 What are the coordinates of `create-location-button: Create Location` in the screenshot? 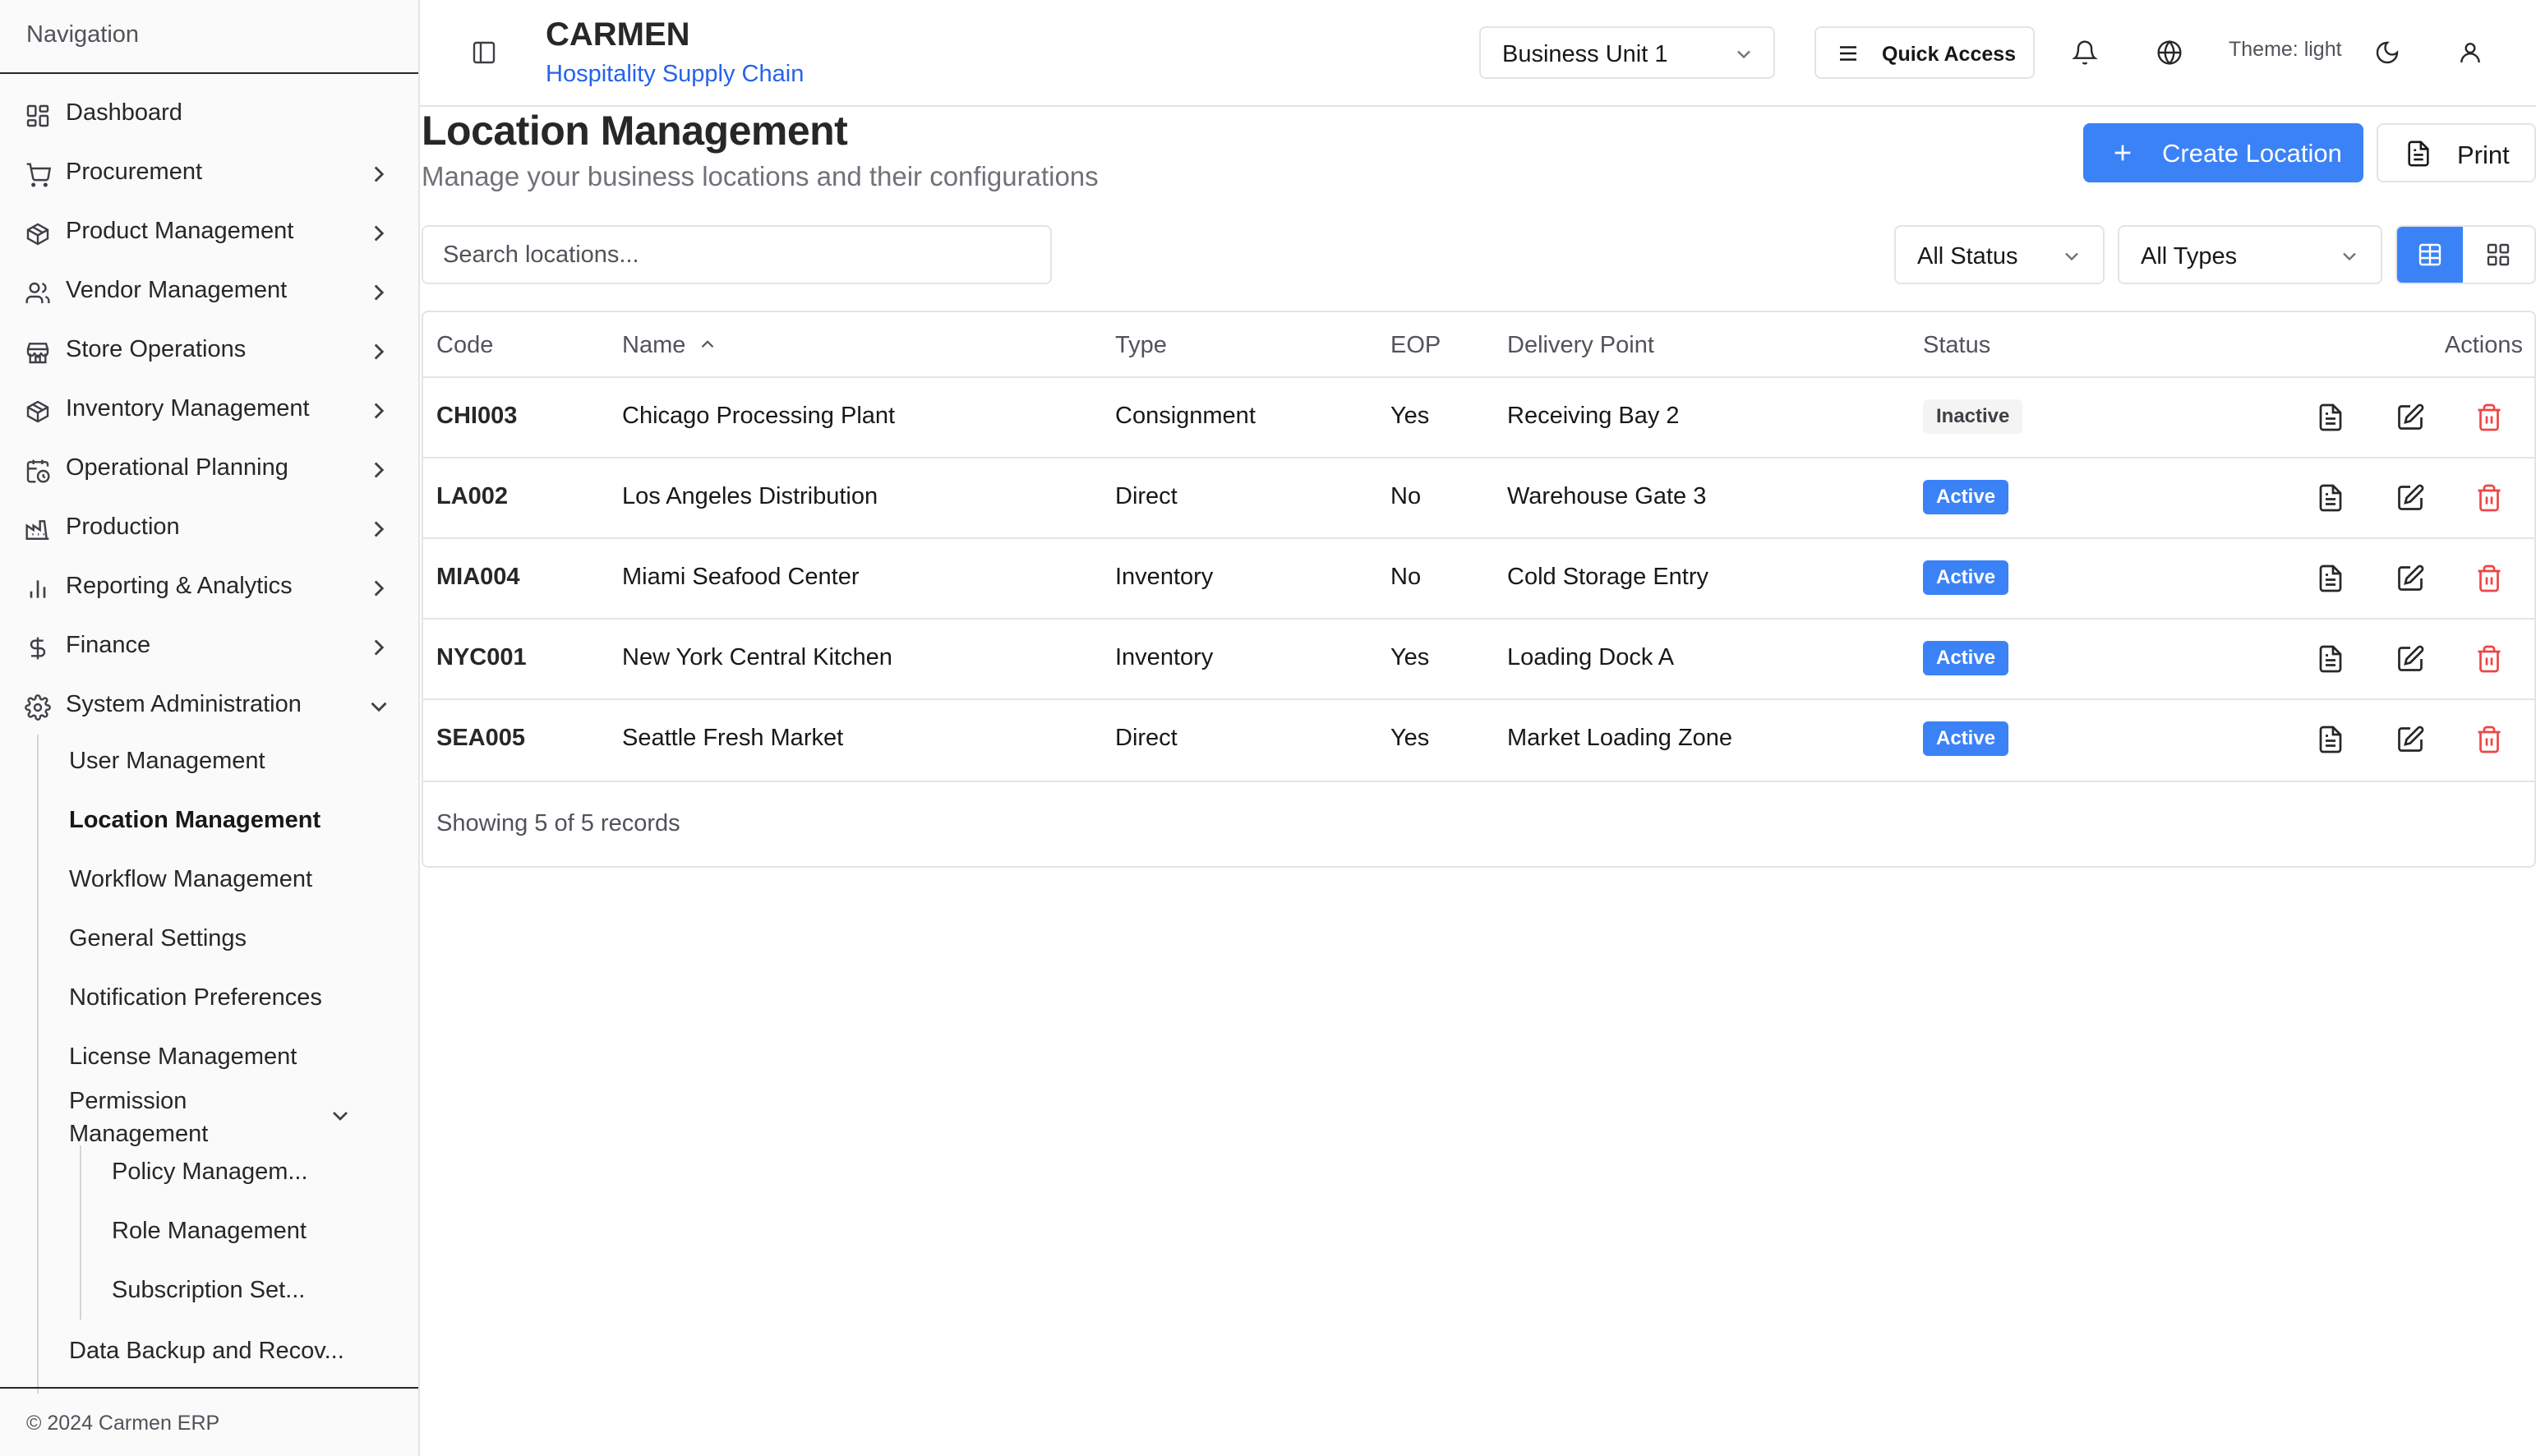 It's located at (2223, 152).